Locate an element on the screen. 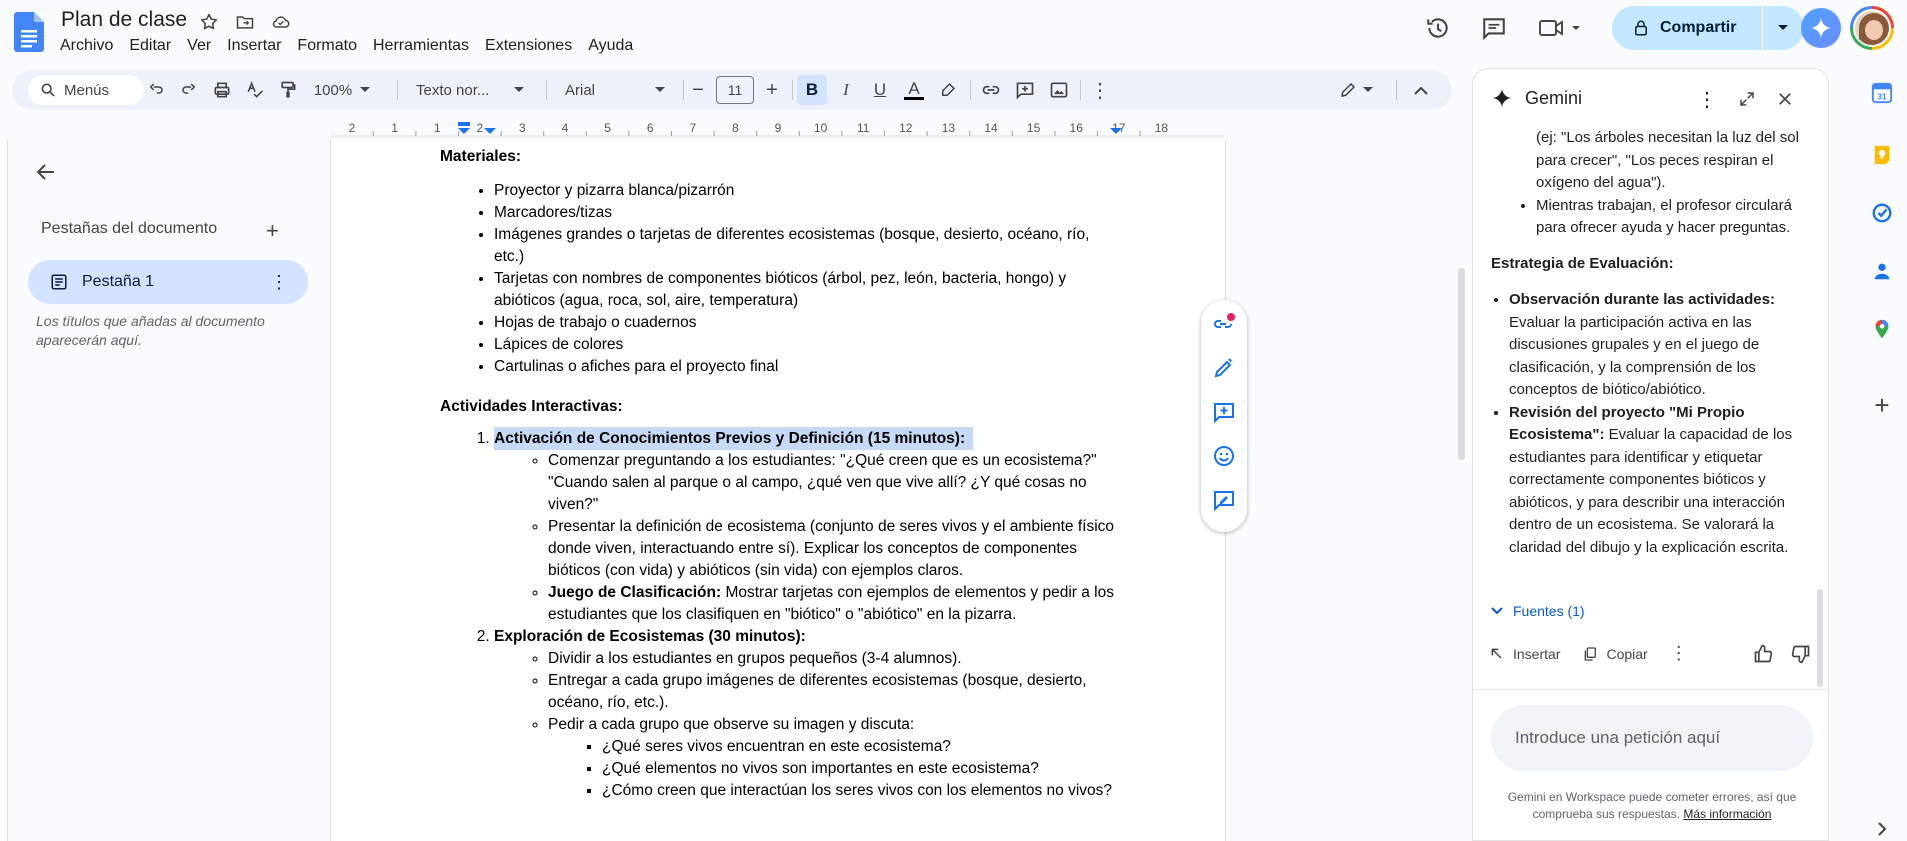 The width and height of the screenshot is (1907, 841). ruler-tick-label: 9 is located at coordinates (778, 128).